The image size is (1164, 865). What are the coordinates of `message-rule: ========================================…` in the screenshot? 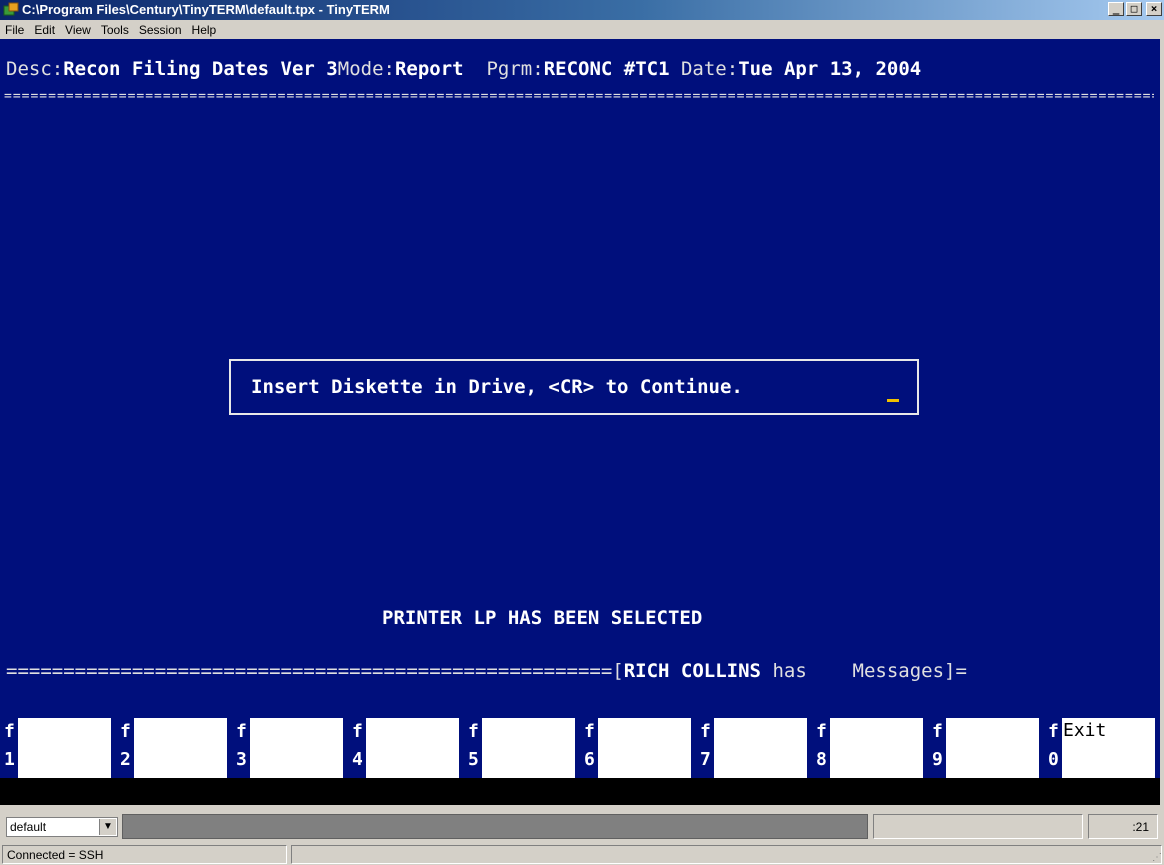 It's located at (315, 671).